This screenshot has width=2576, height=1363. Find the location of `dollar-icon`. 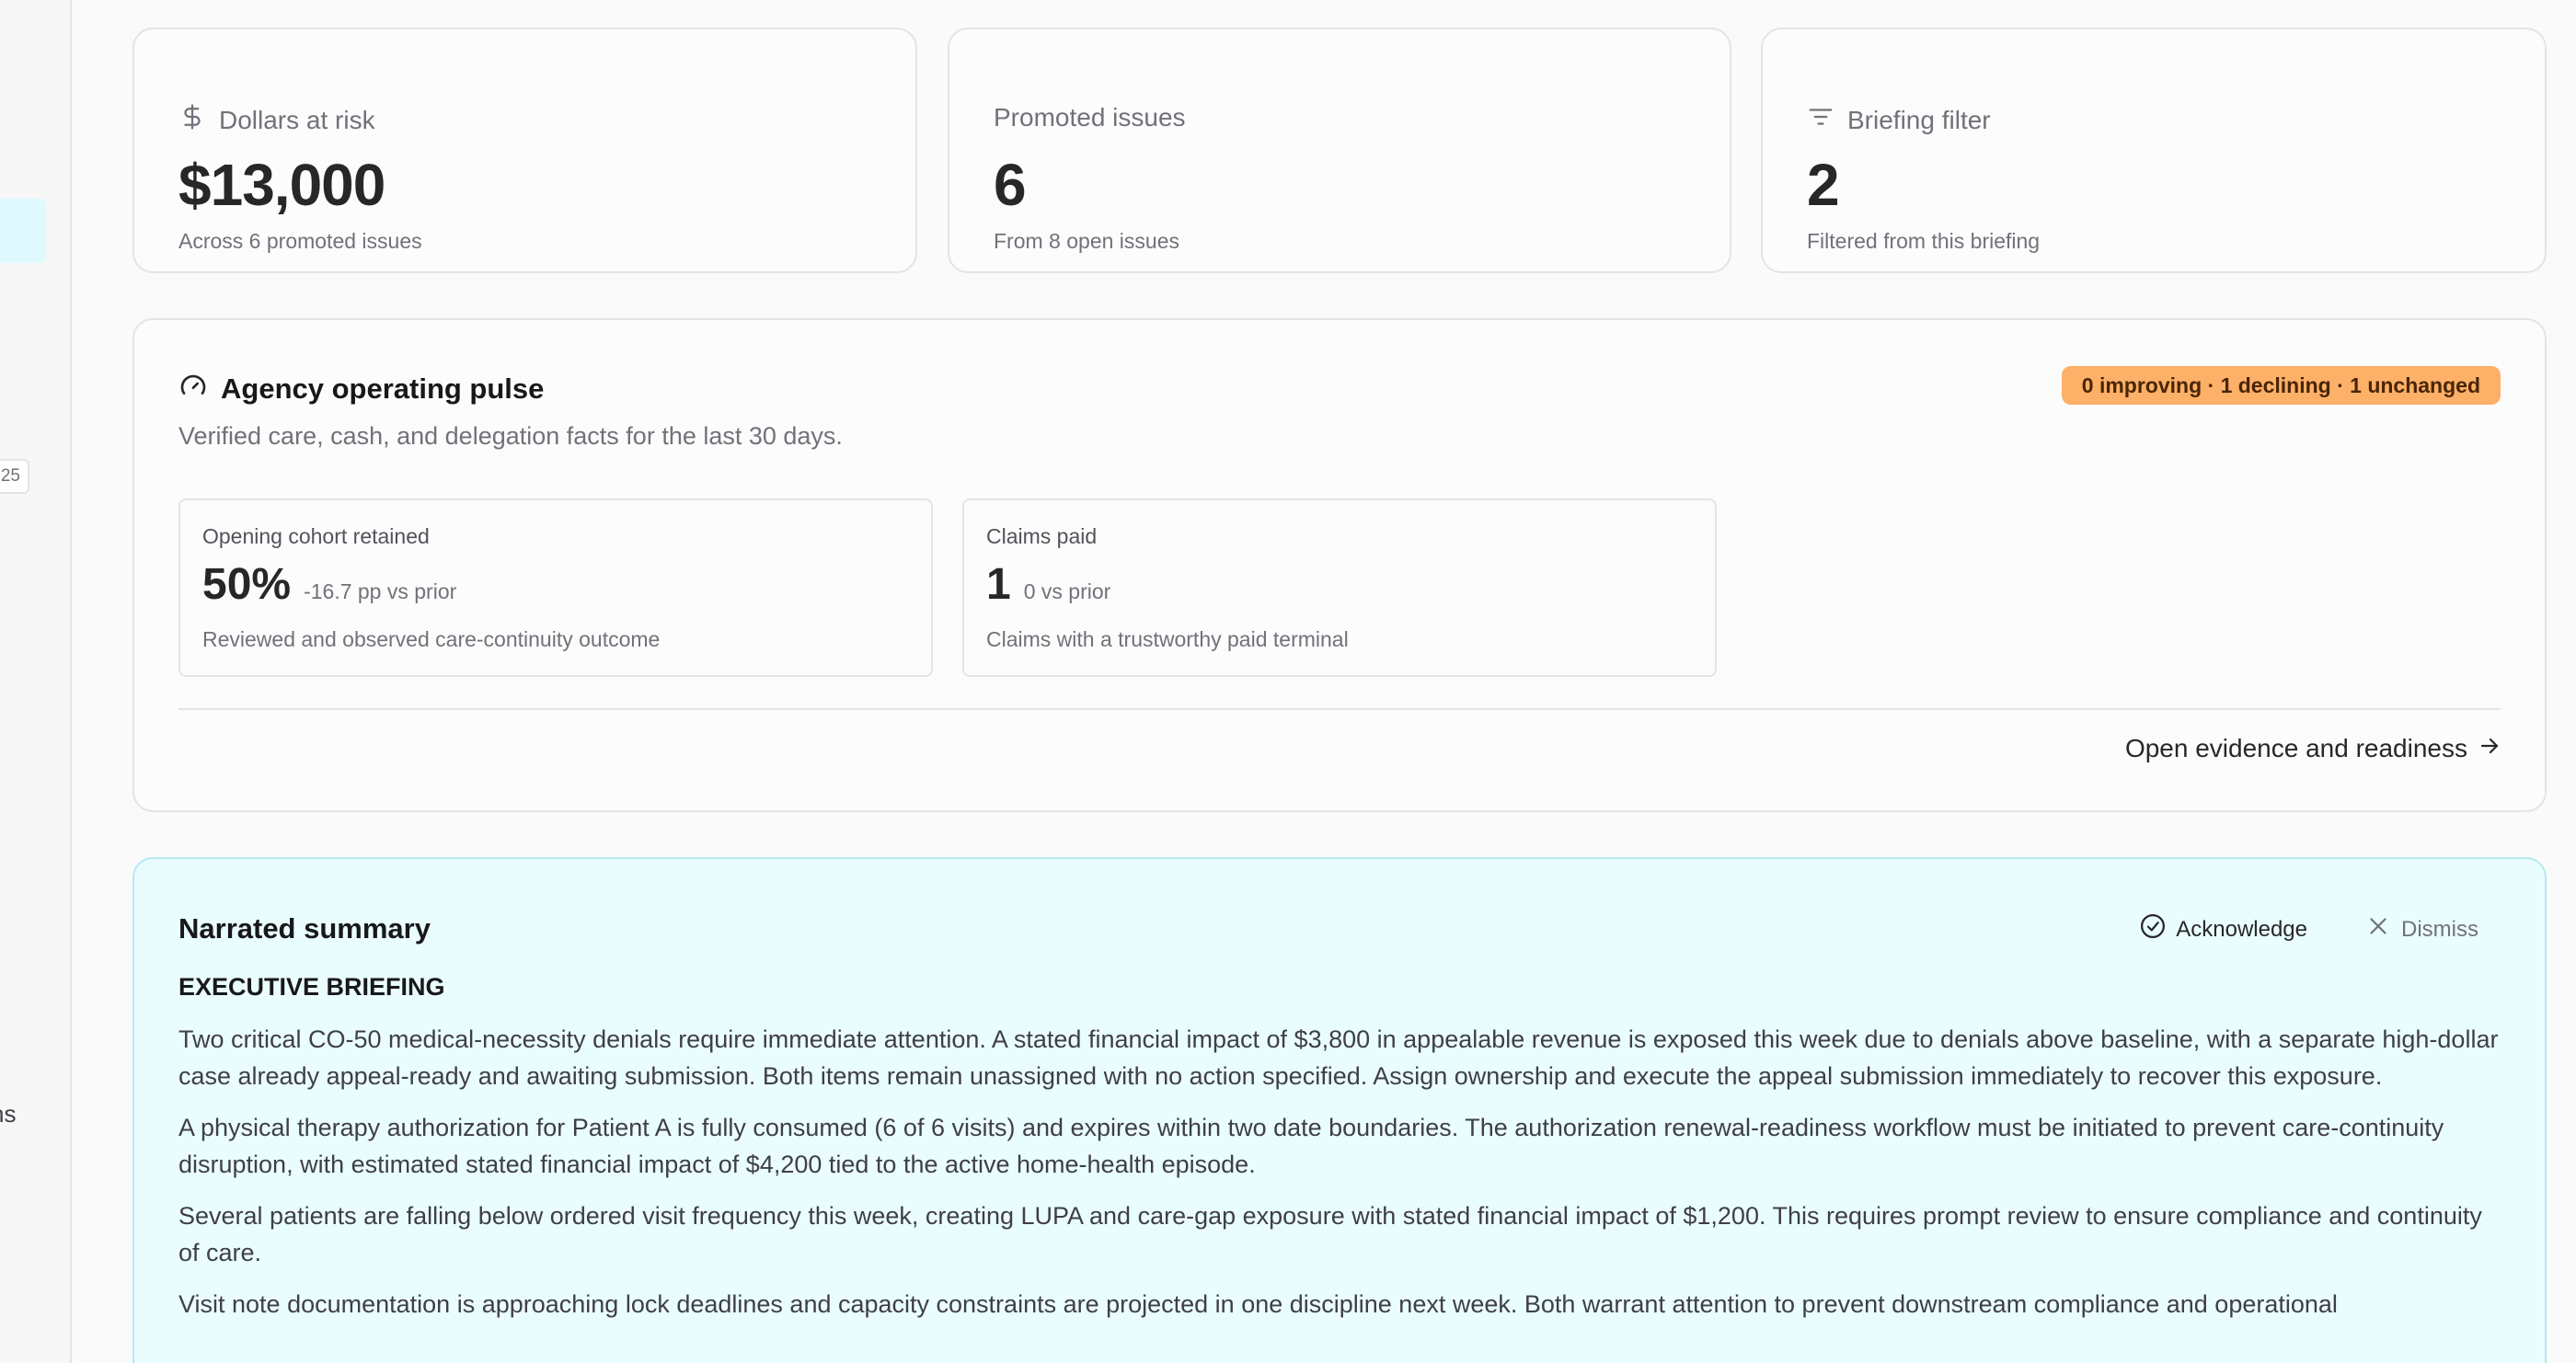

dollar-icon is located at coordinates (192, 120).